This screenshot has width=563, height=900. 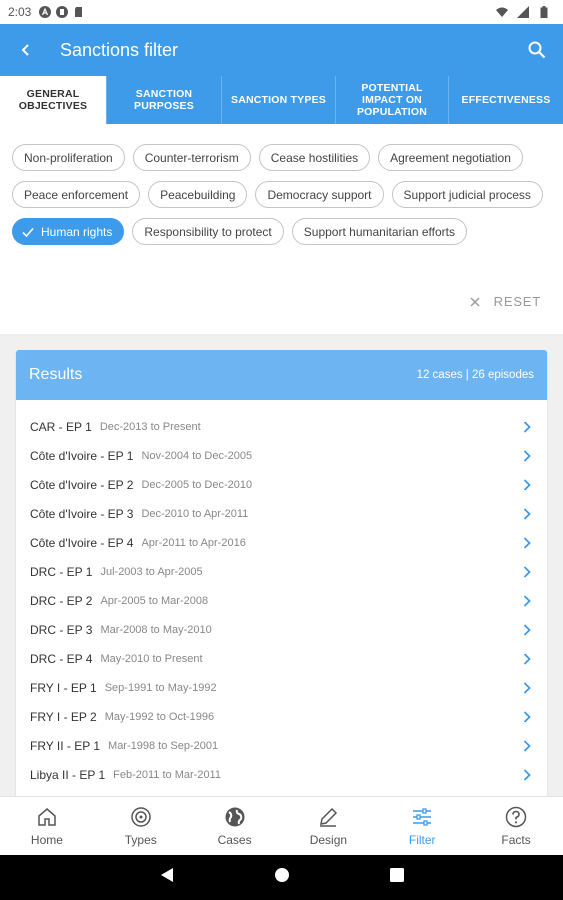 I want to click on tab-label: POTENTIAL IMPACT ON POPULATION, so click(x=392, y=100).